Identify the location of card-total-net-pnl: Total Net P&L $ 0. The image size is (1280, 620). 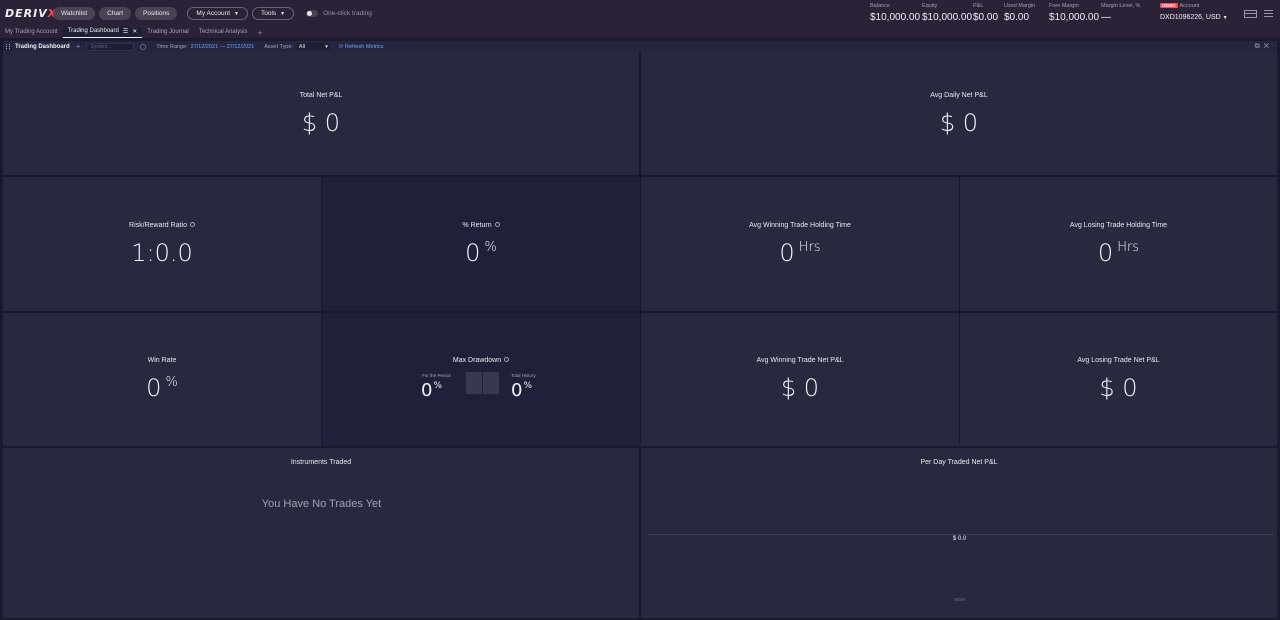
(321, 113).